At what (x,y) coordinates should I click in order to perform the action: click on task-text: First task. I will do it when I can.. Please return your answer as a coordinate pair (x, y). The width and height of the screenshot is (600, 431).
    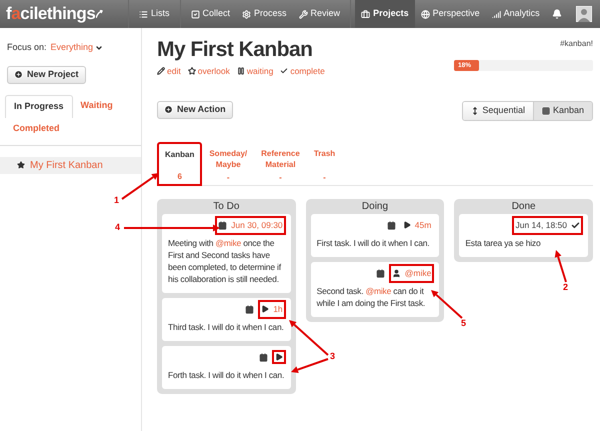
    Looking at the image, I should click on (373, 242).